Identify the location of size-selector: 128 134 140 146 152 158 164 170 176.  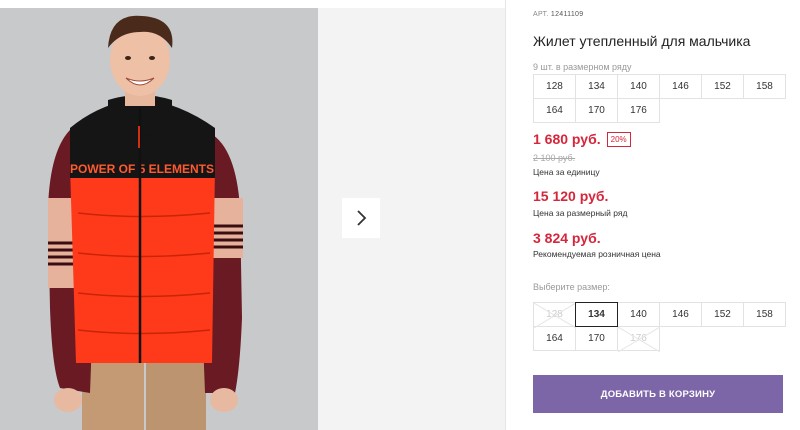
(659, 327).